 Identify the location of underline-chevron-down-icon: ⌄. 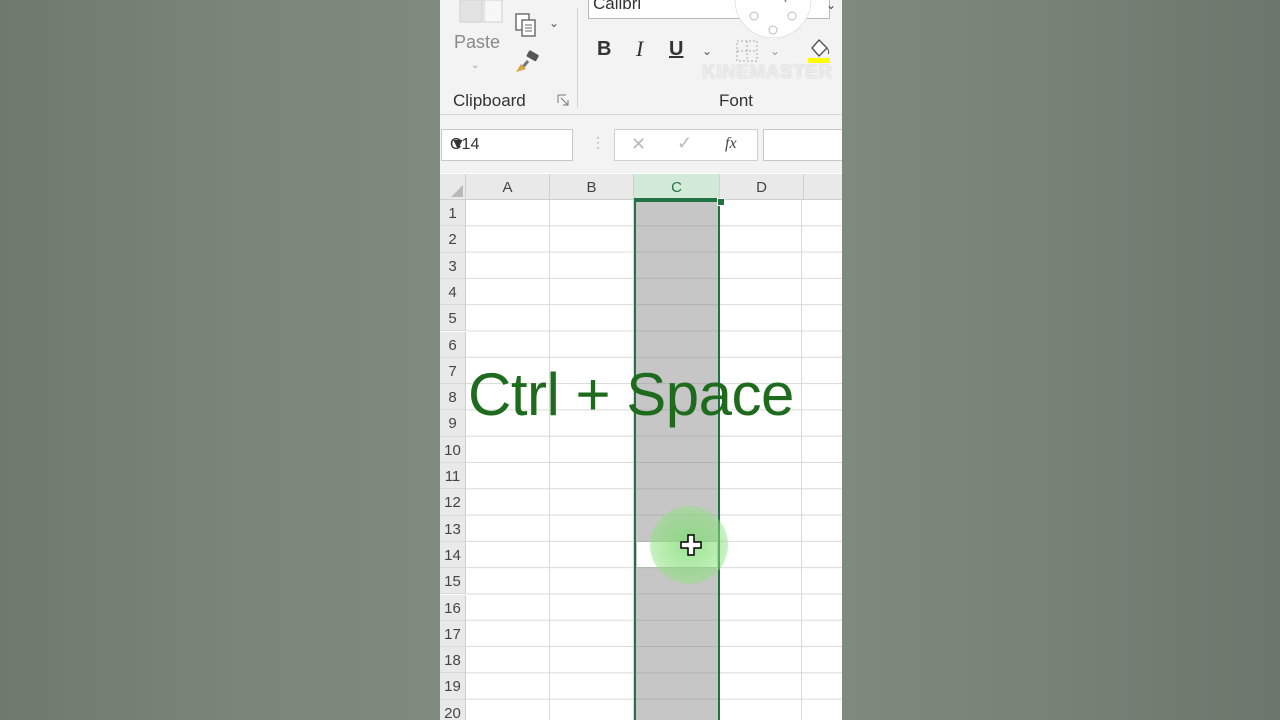
(707, 51).